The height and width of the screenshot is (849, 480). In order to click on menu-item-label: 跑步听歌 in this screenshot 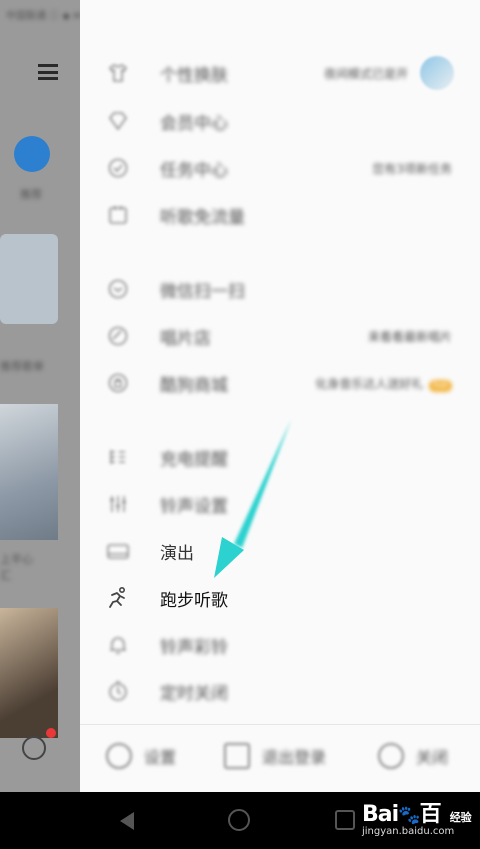, I will do `click(194, 600)`.